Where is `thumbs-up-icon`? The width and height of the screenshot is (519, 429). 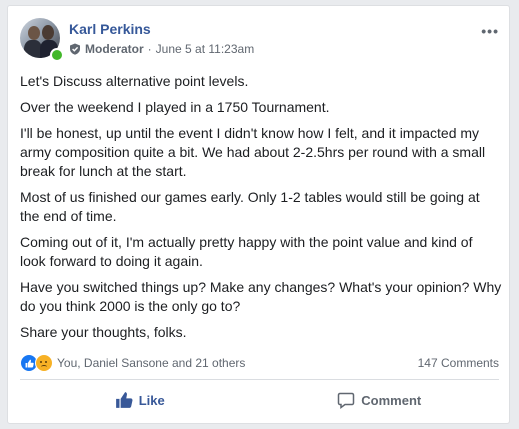 thumbs-up-icon is located at coordinates (124, 400).